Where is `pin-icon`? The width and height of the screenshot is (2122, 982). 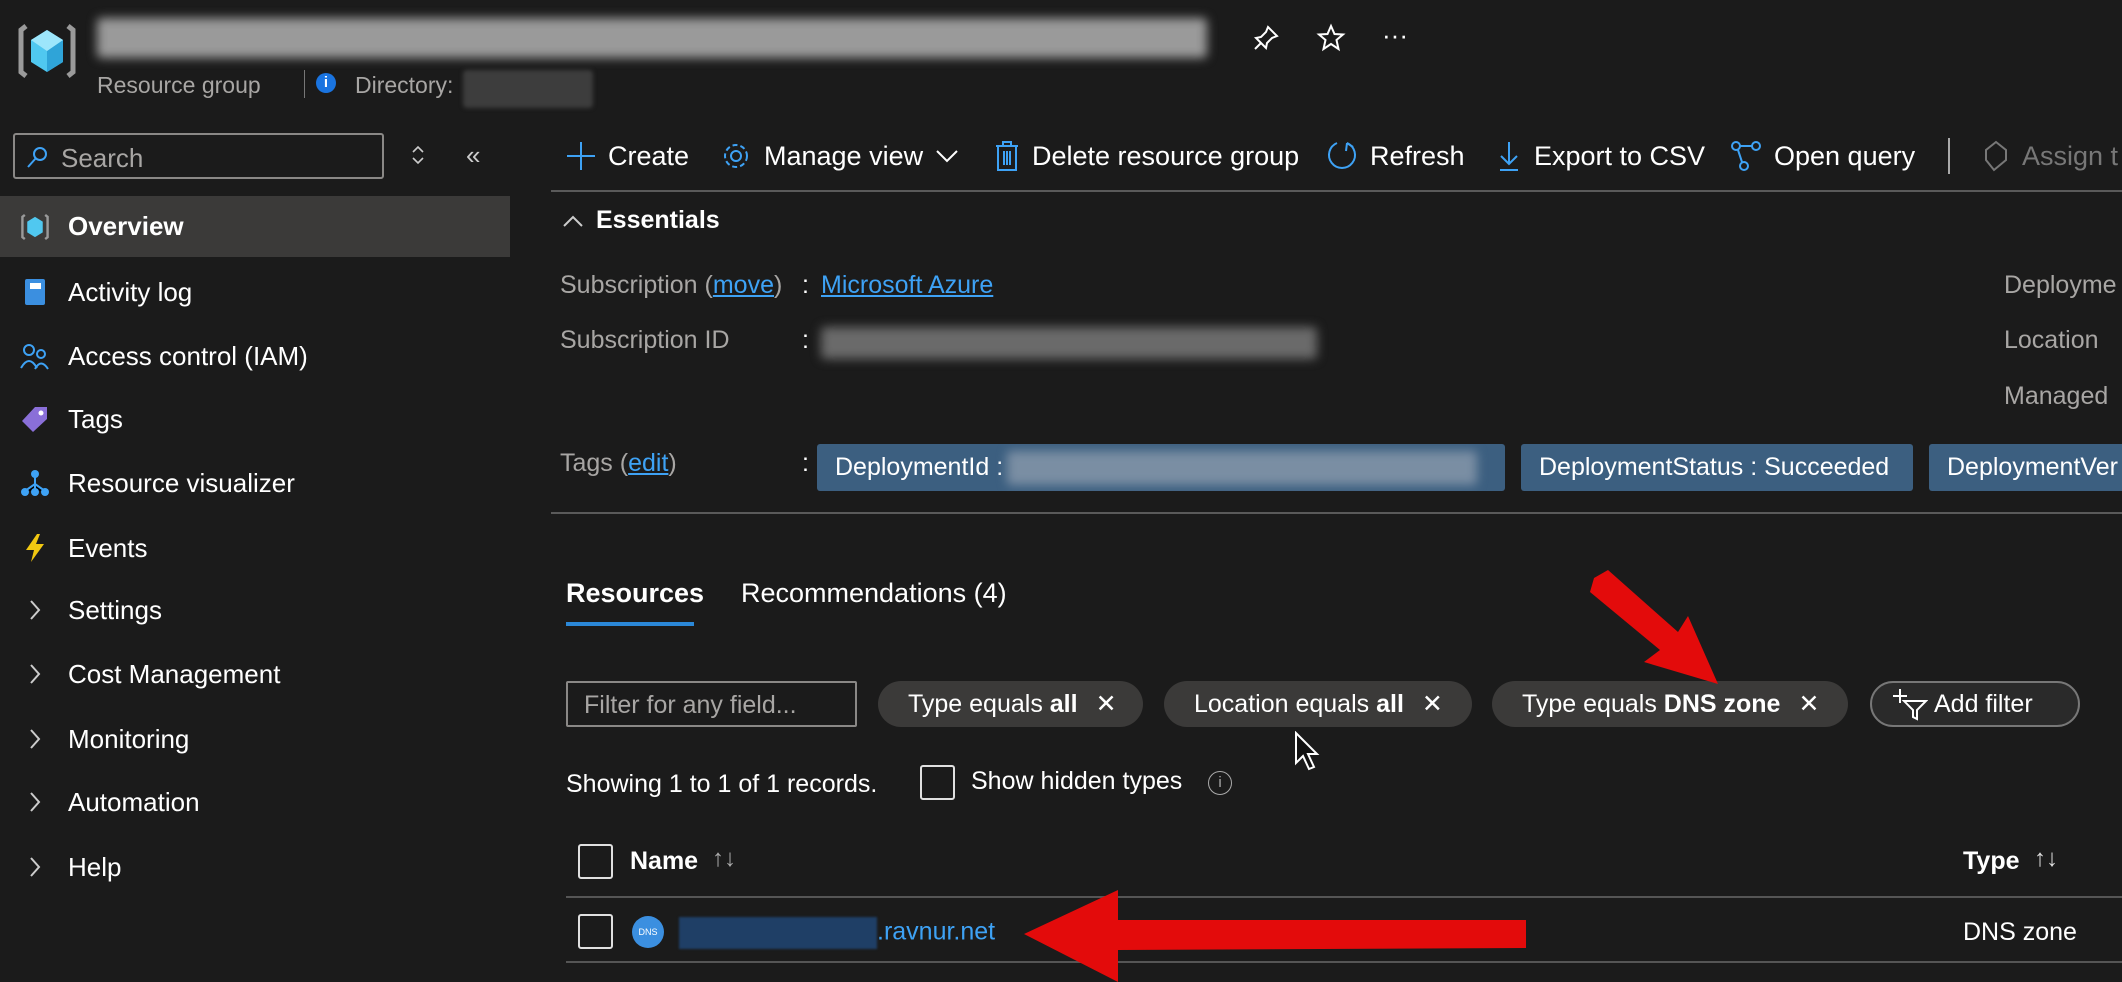
pin-icon is located at coordinates (1266, 38).